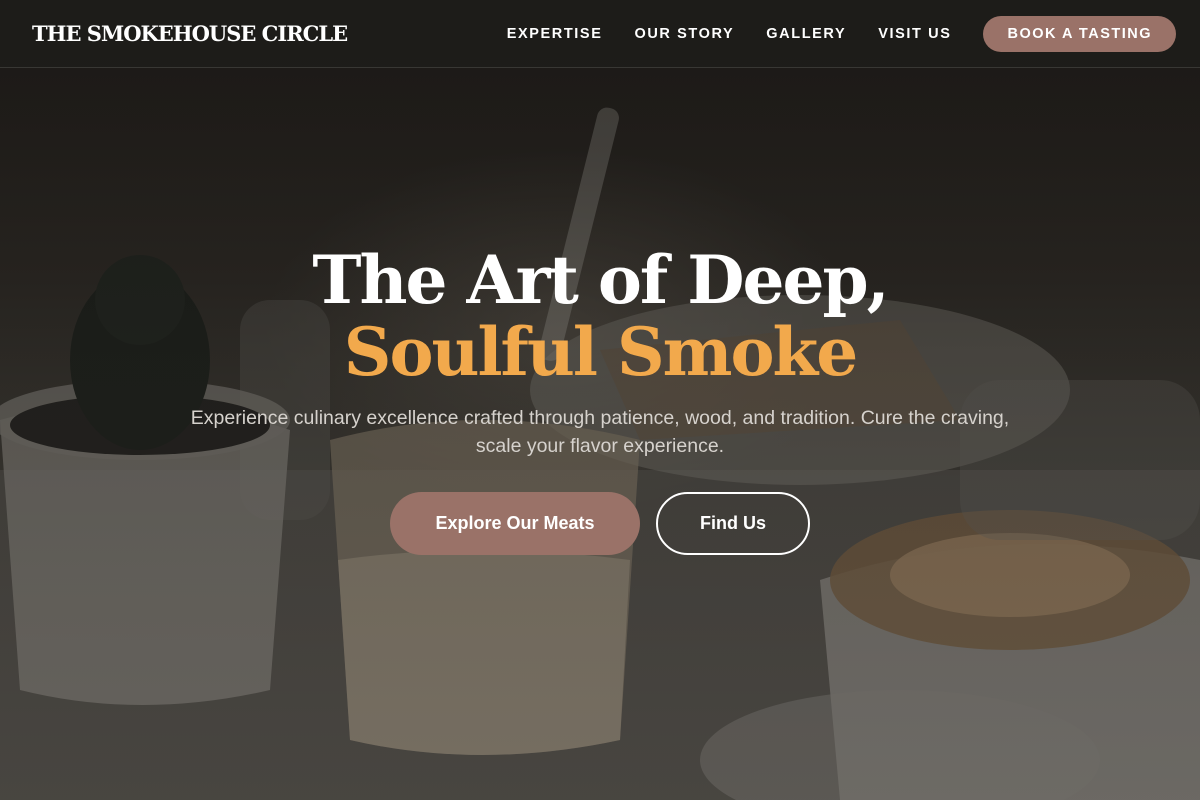  Describe the element at coordinates (733, 523) in the screenshot. I see `find-us-button: Find Us` at that location.